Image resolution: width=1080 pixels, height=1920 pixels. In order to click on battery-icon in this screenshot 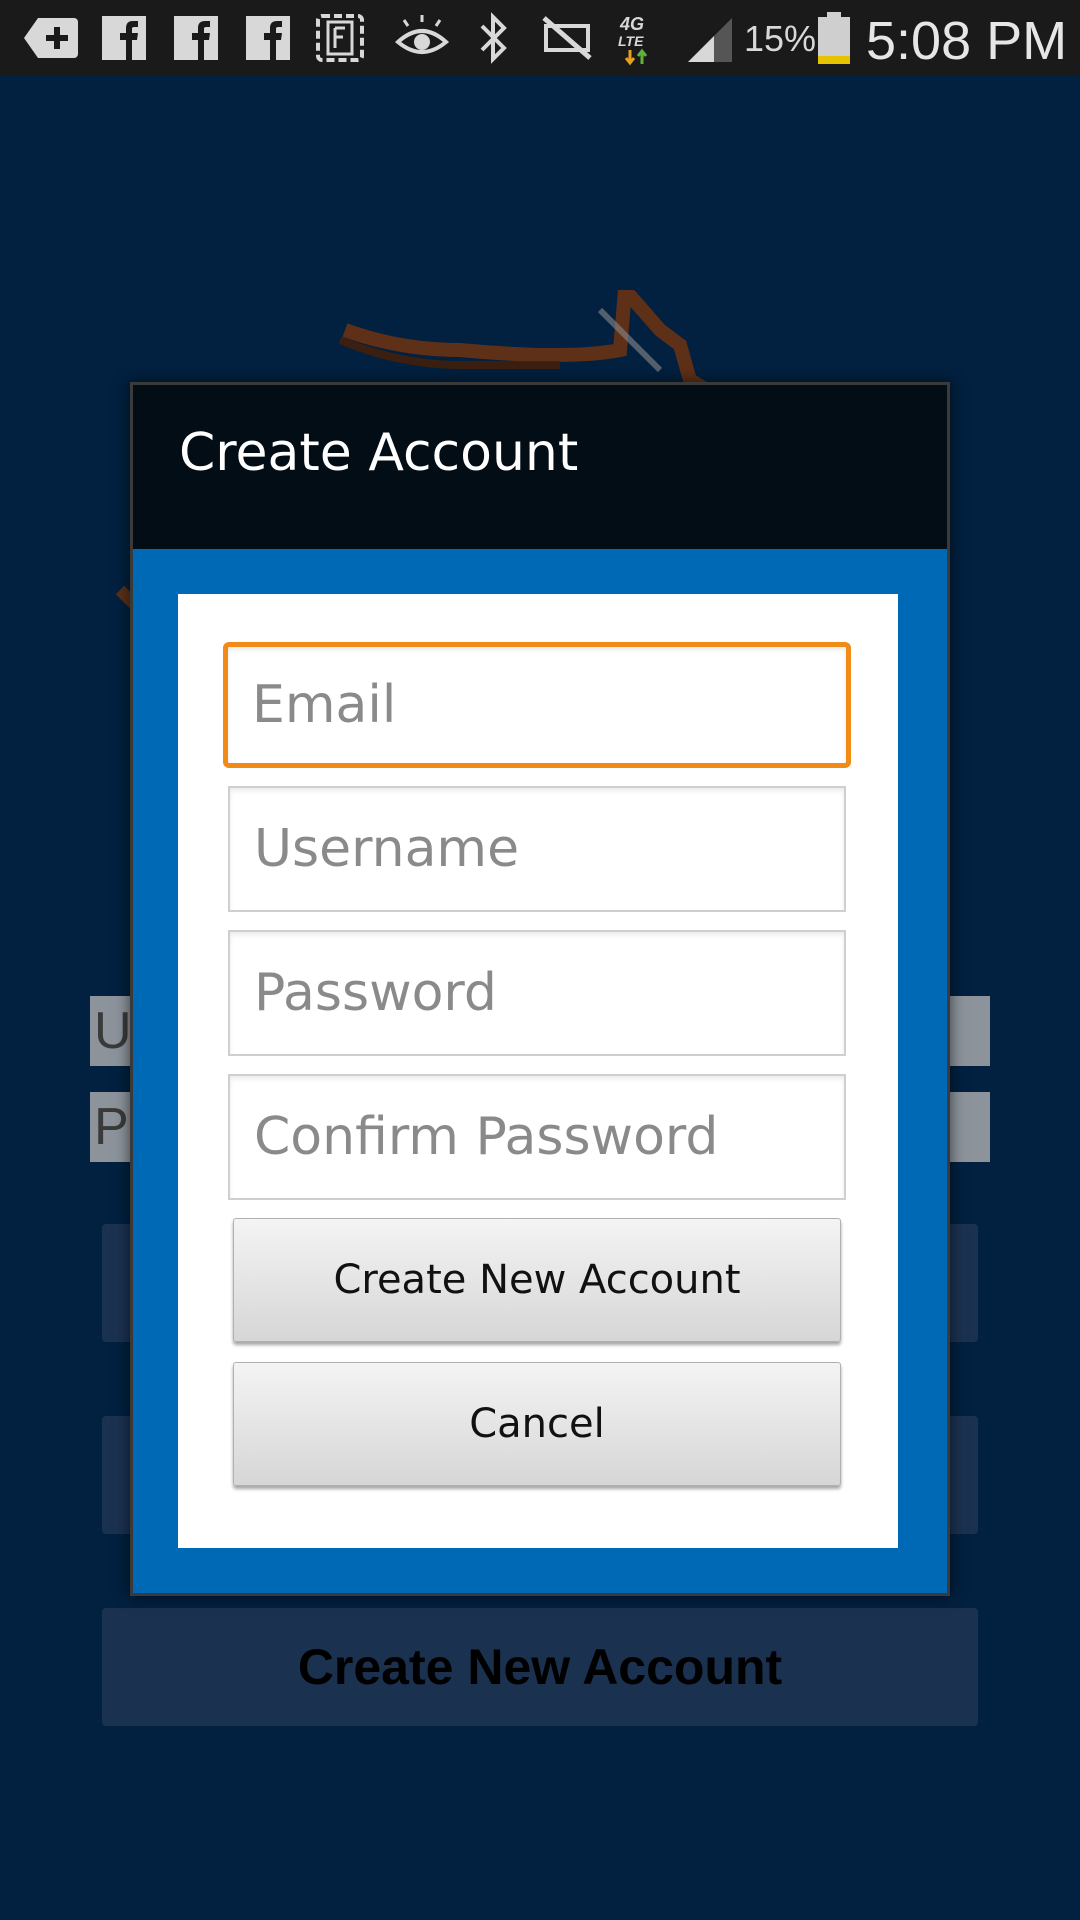, I will do `click(834, 37)`.